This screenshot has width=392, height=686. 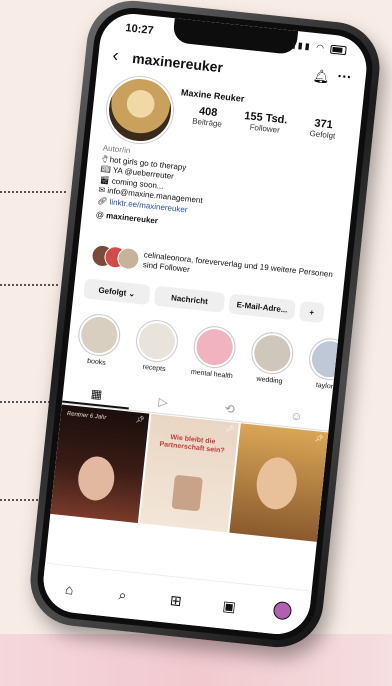 What do you see at coordinates (100, 215) in the screenshot?
I see `threads-icon: @` at bounding box center [100, 215].